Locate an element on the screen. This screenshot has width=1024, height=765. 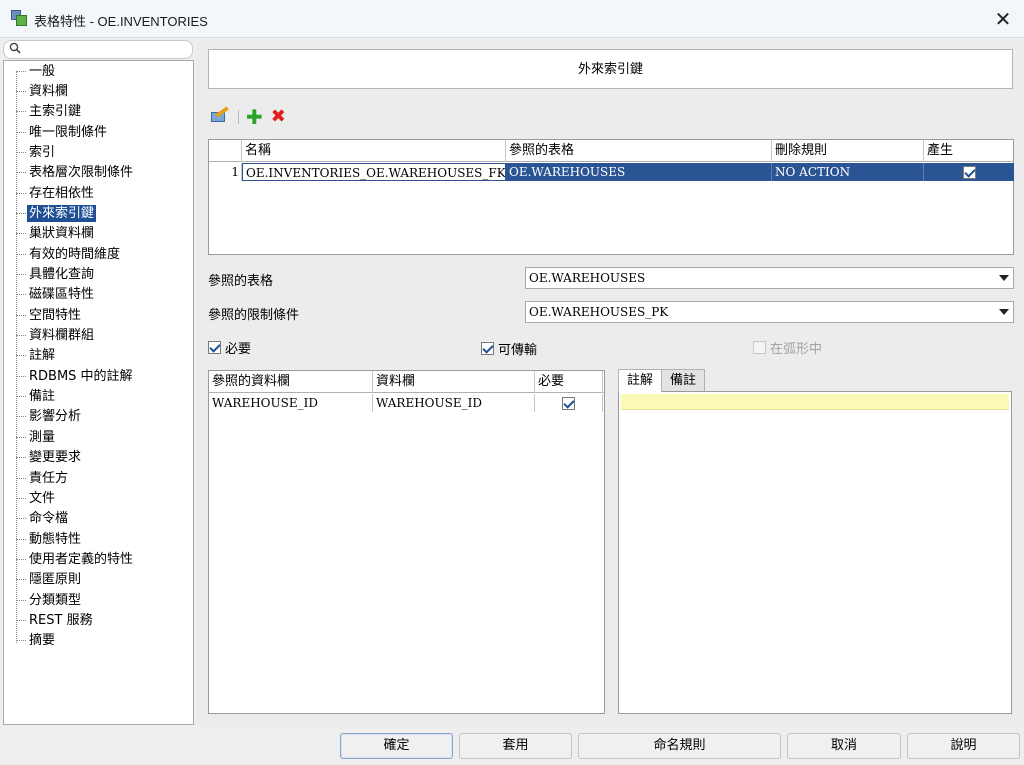
mandatory-cell is located at coordinates (569, 403).